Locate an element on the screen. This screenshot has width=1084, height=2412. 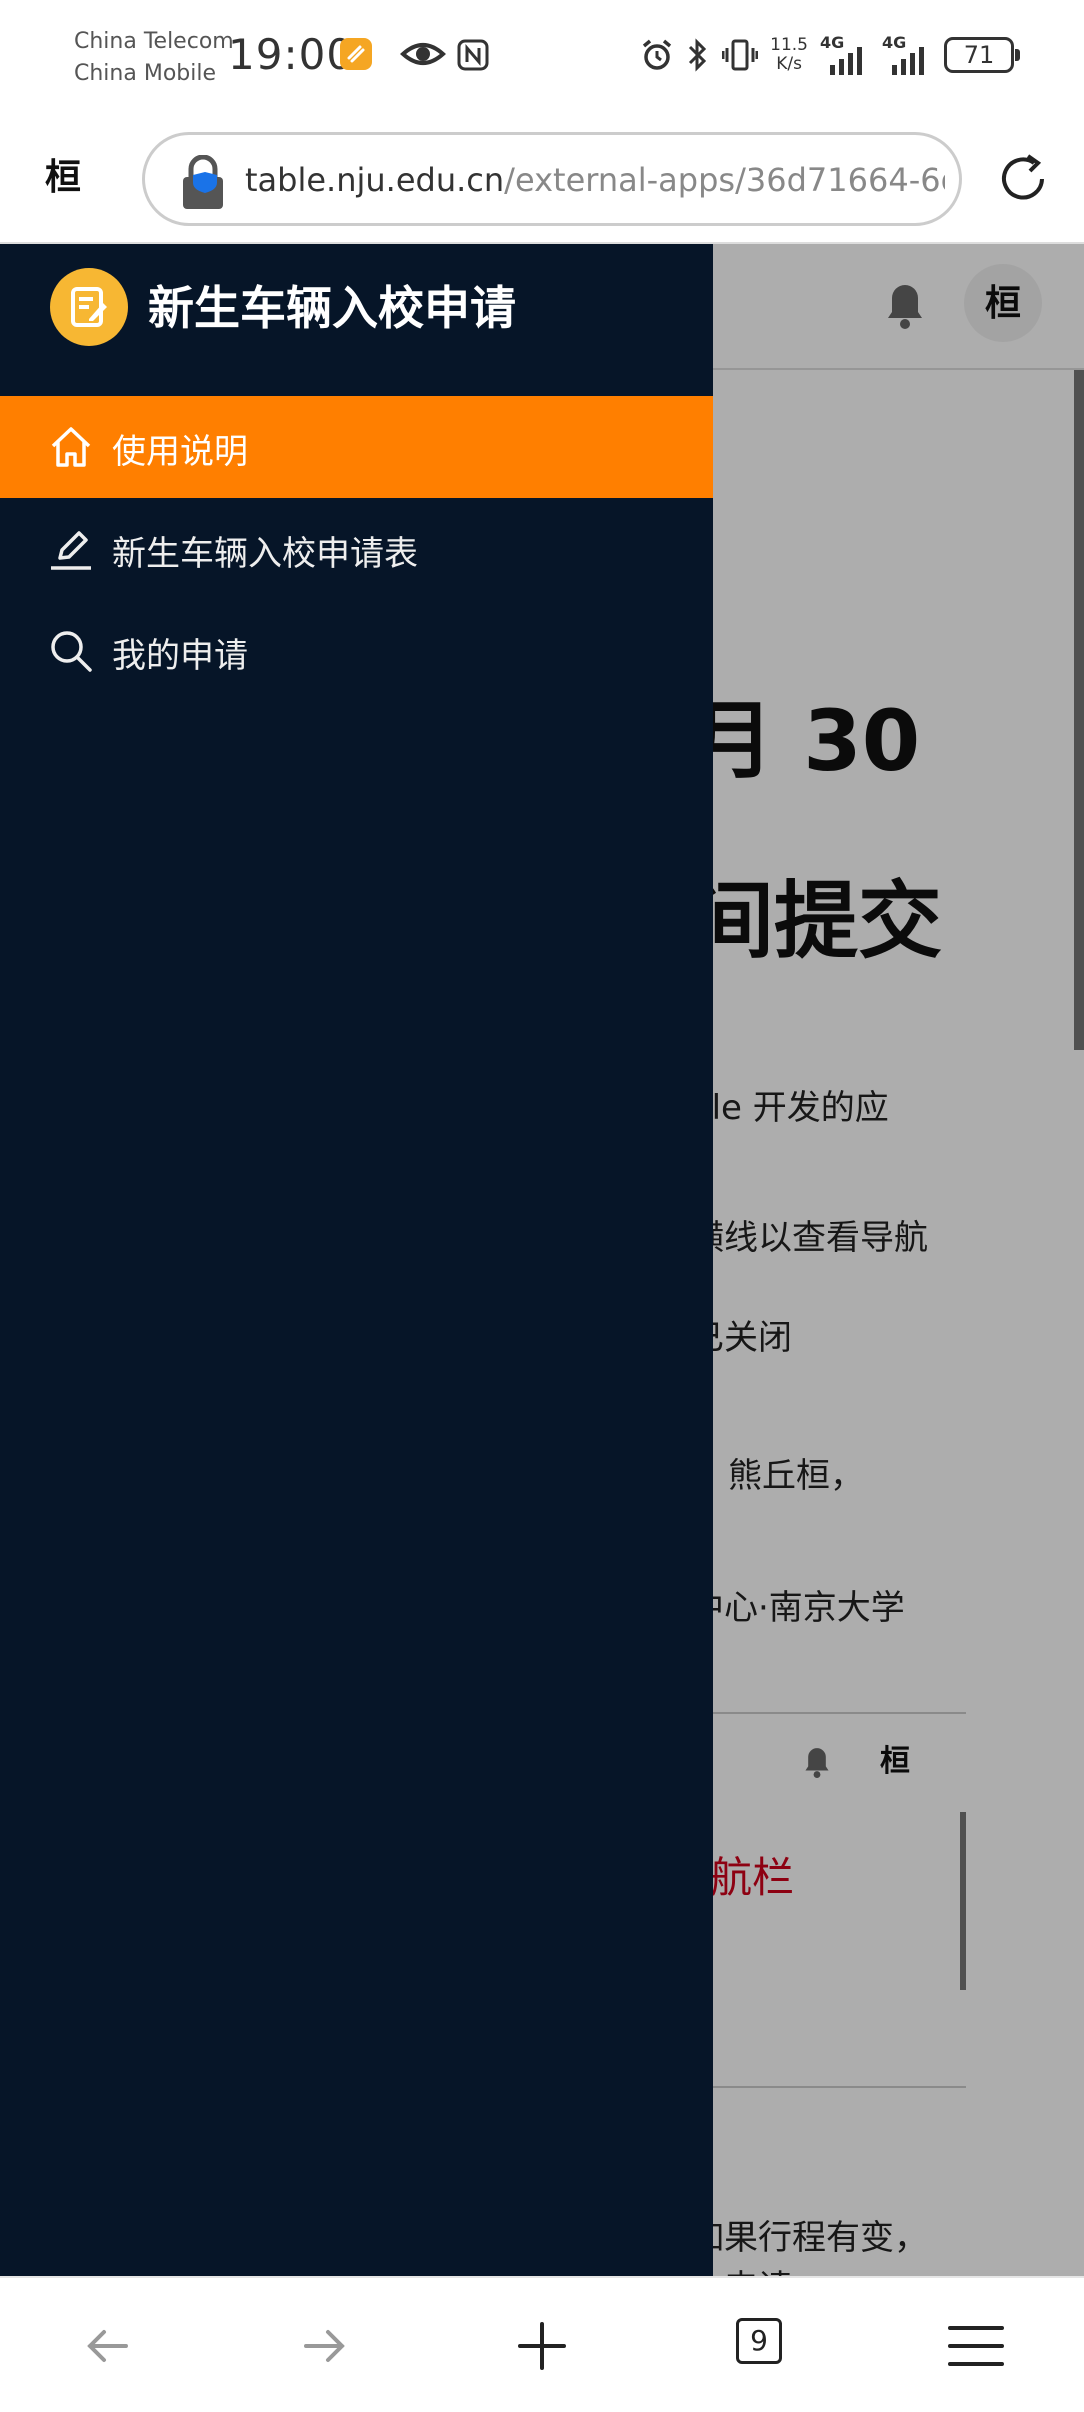
status-time: 19:00 is located at coordinates (291, 54).